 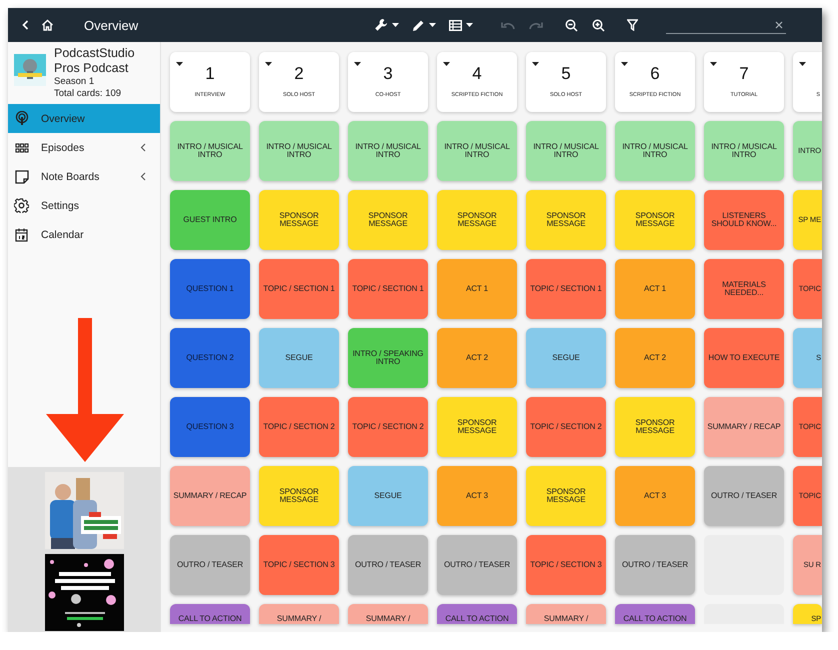 What do you see at coordinates (47, 25) in the screenshot?
I see `home-button` at bounding box center [47, 25].